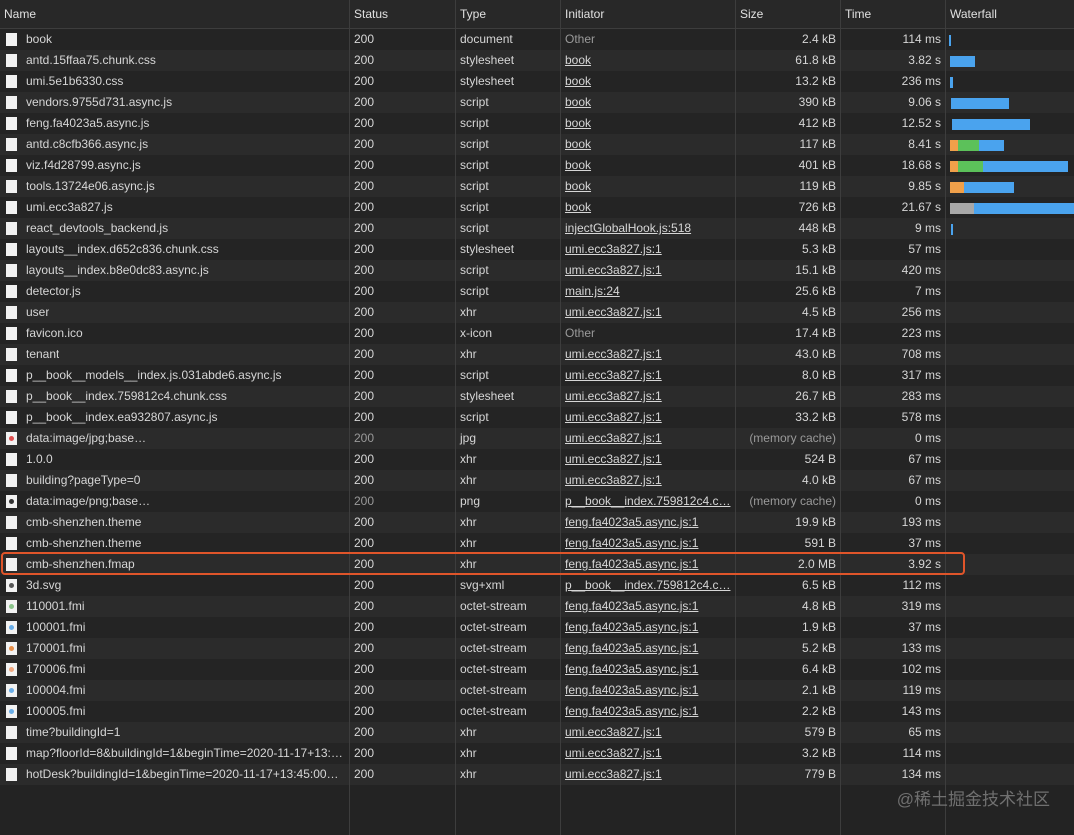  I want to click on highlight-box, so click(483, 563).